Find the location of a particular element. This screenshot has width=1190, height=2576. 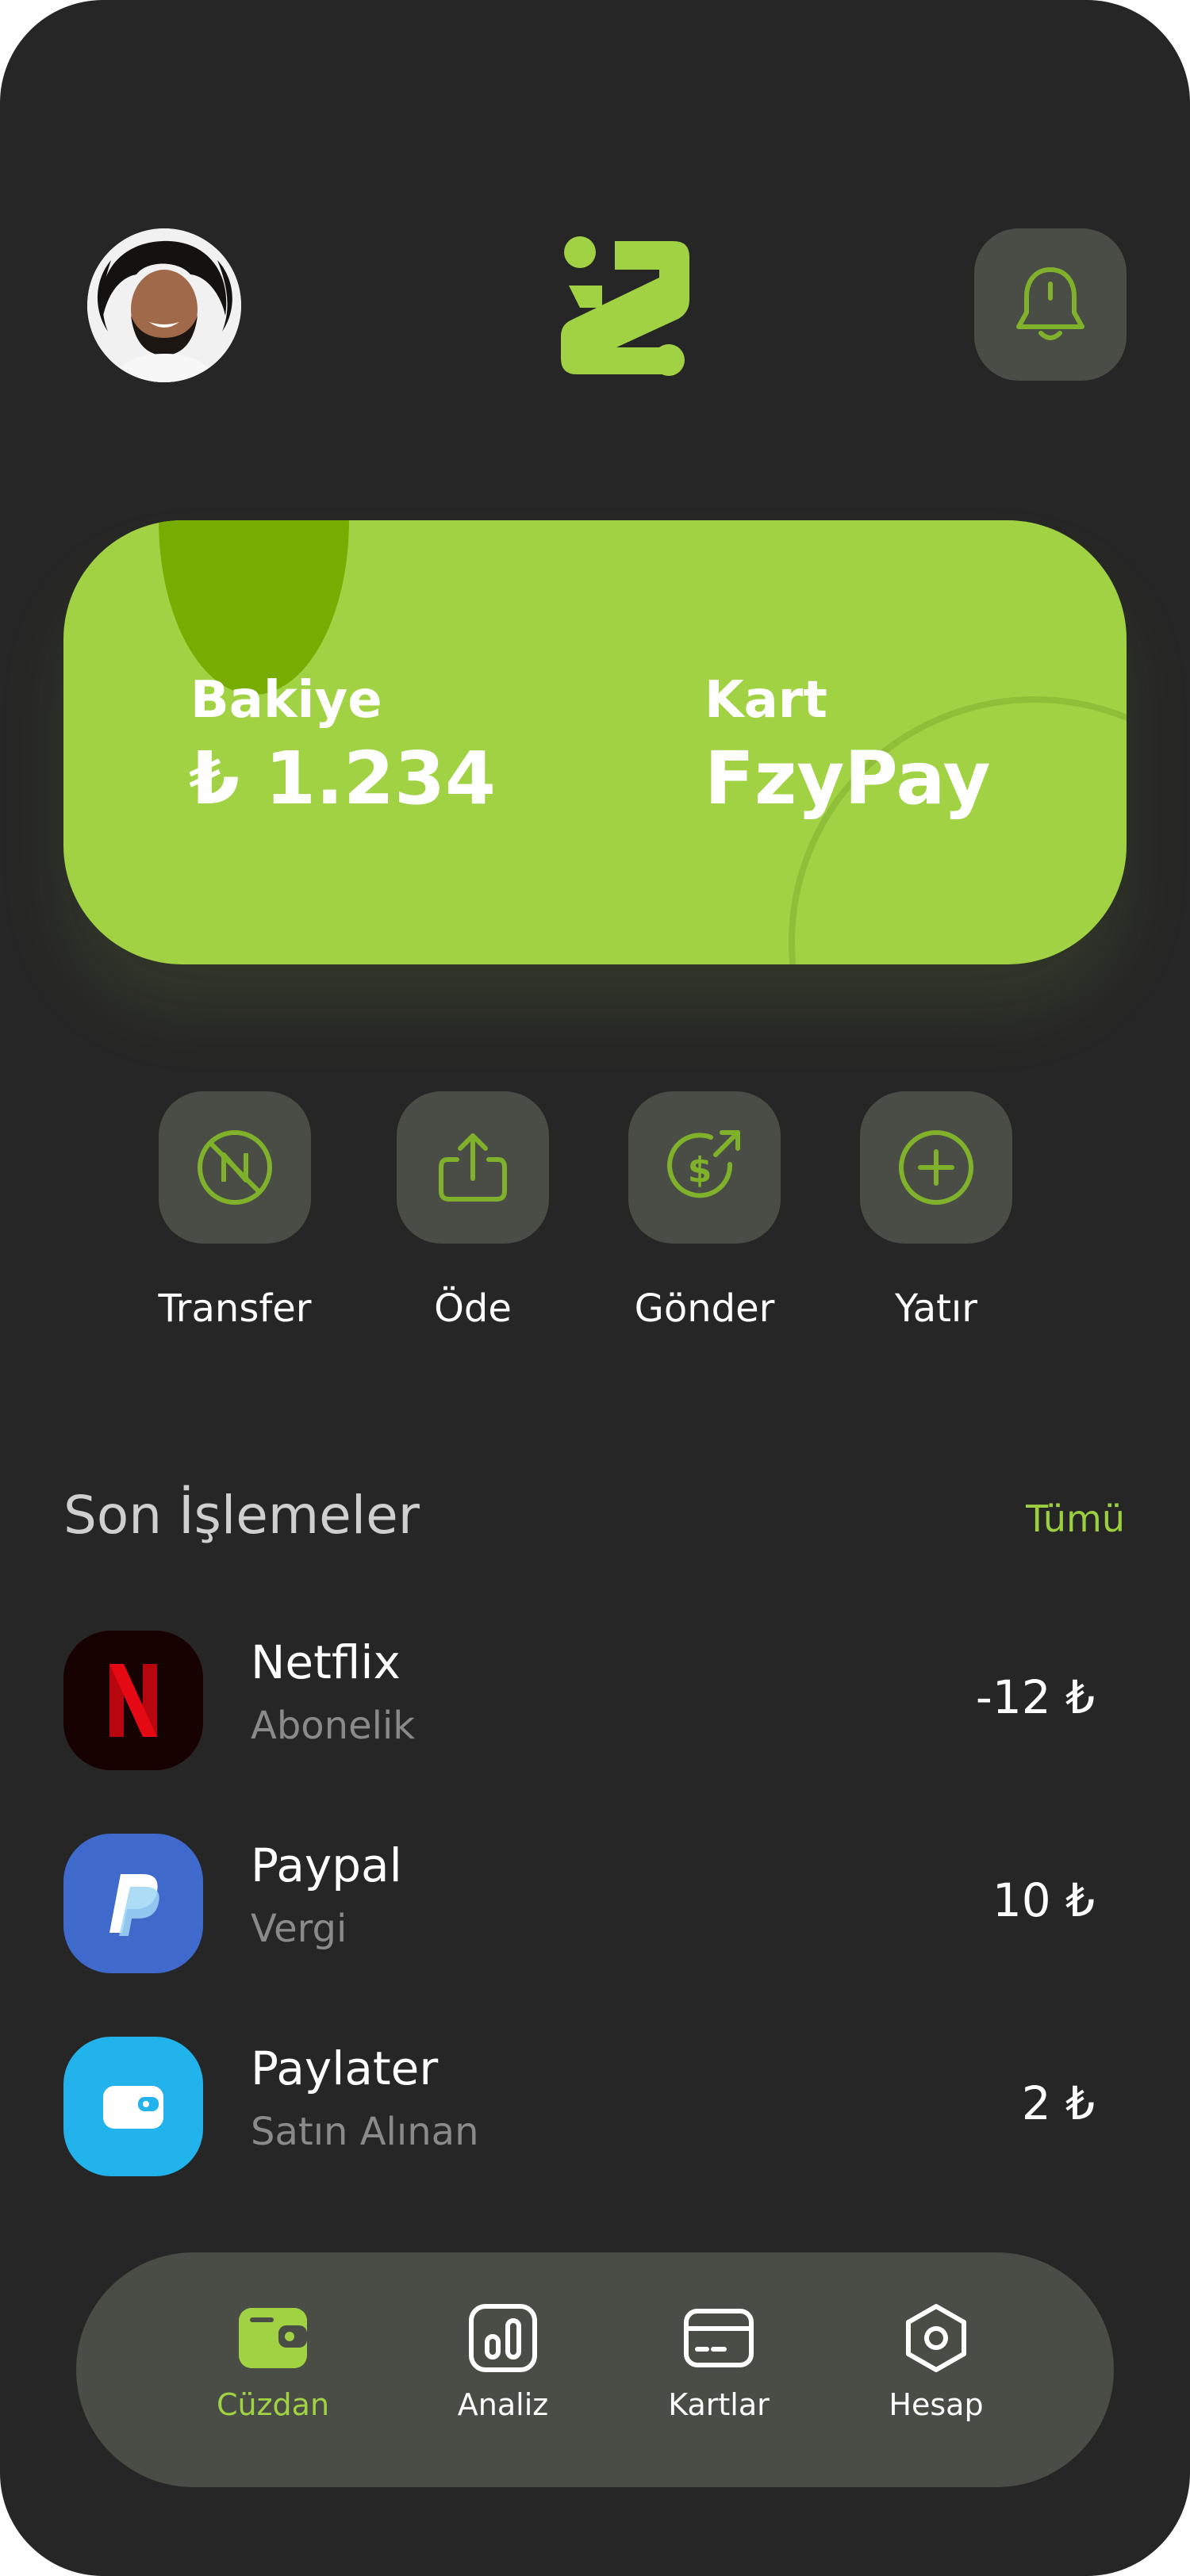

avatar is located at coordinates (164, 305).